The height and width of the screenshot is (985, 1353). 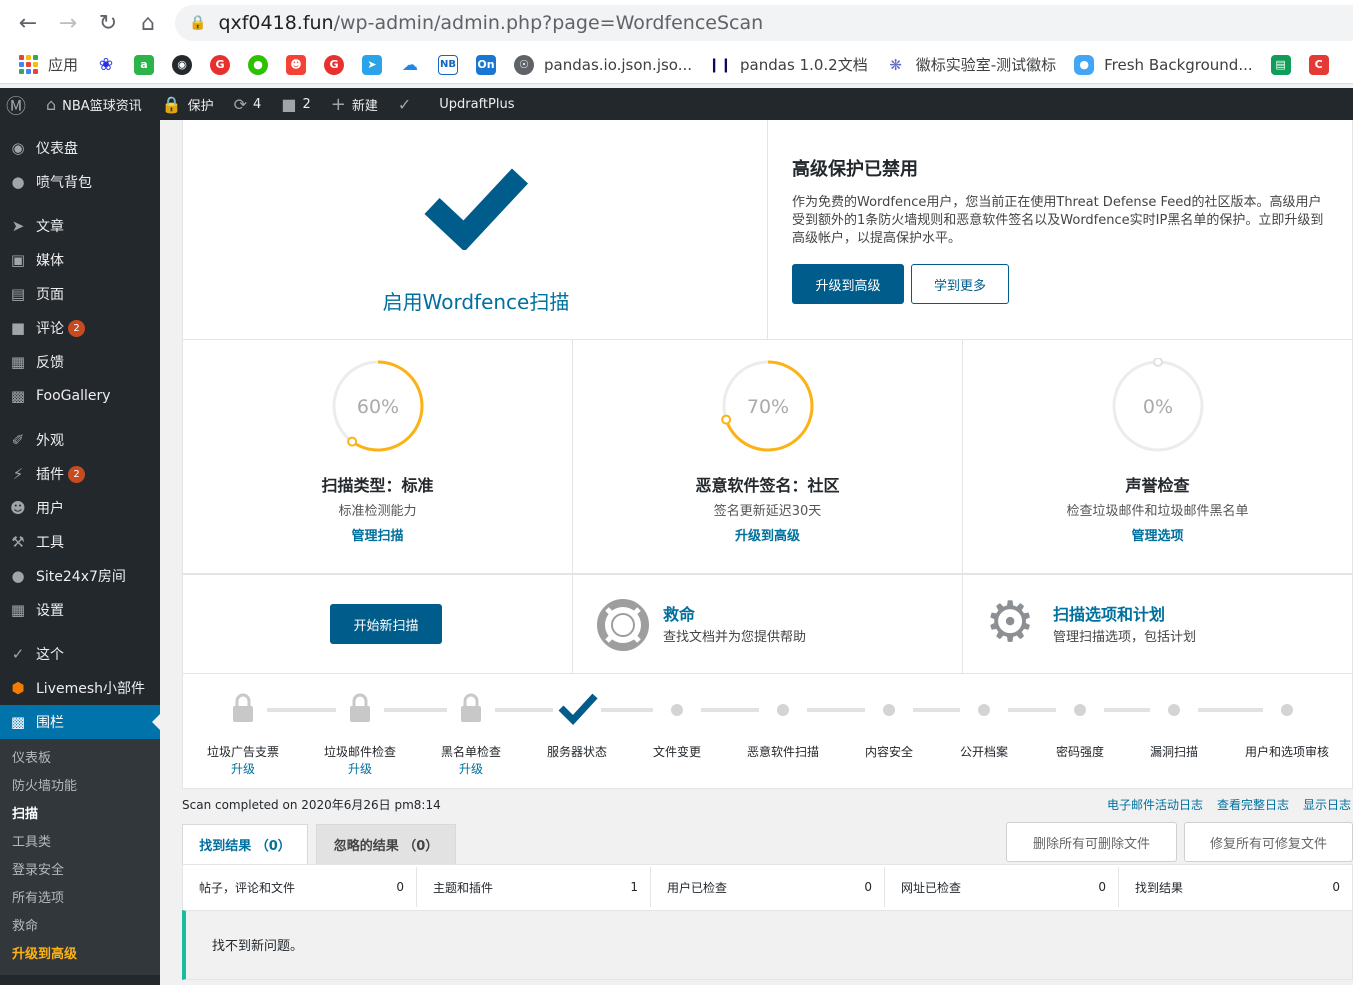 I want to click on yoast-link: ✓, so click(x=407, y=104).